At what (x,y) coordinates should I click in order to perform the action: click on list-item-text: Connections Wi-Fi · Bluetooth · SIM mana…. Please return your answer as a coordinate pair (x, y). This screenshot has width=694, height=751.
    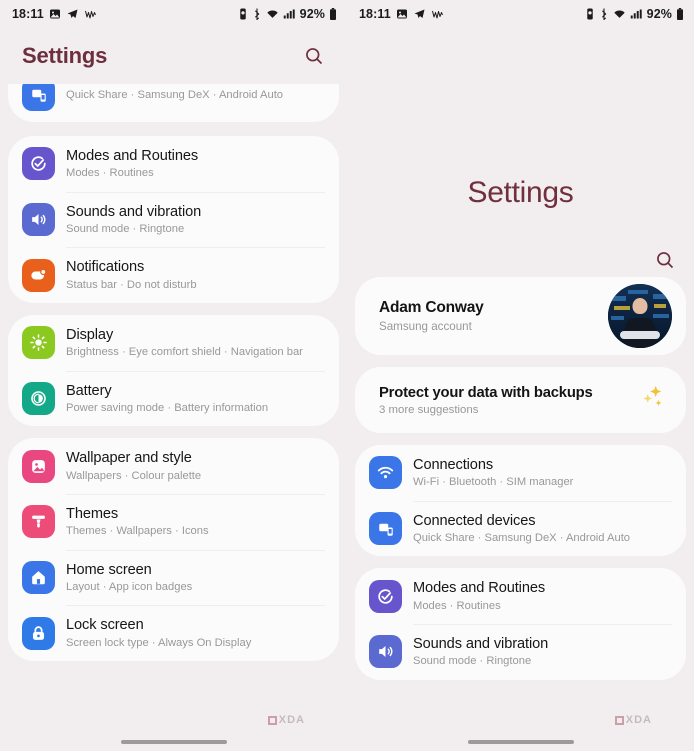
    Looking at the image, I should click on (493, 473).